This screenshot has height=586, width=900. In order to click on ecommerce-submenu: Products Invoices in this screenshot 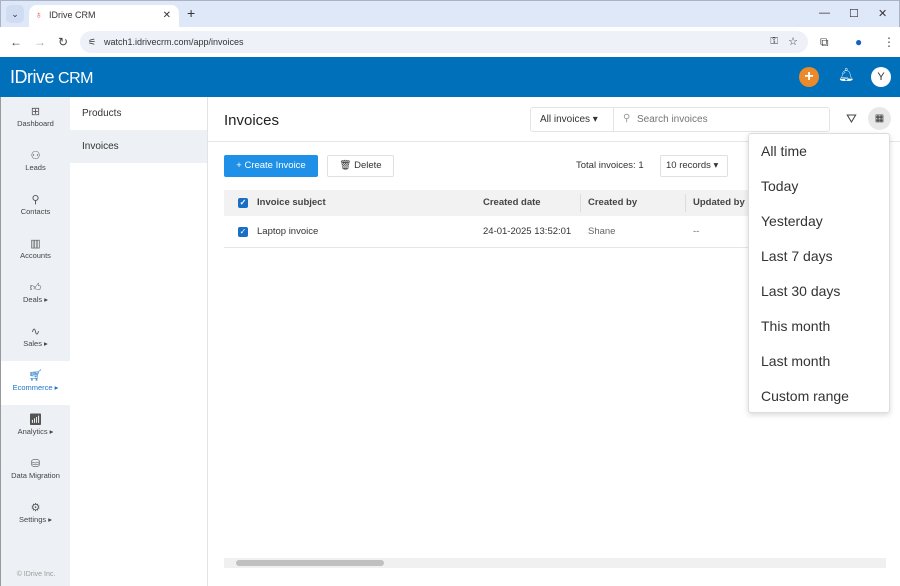, I will do `click(139, 341)`.